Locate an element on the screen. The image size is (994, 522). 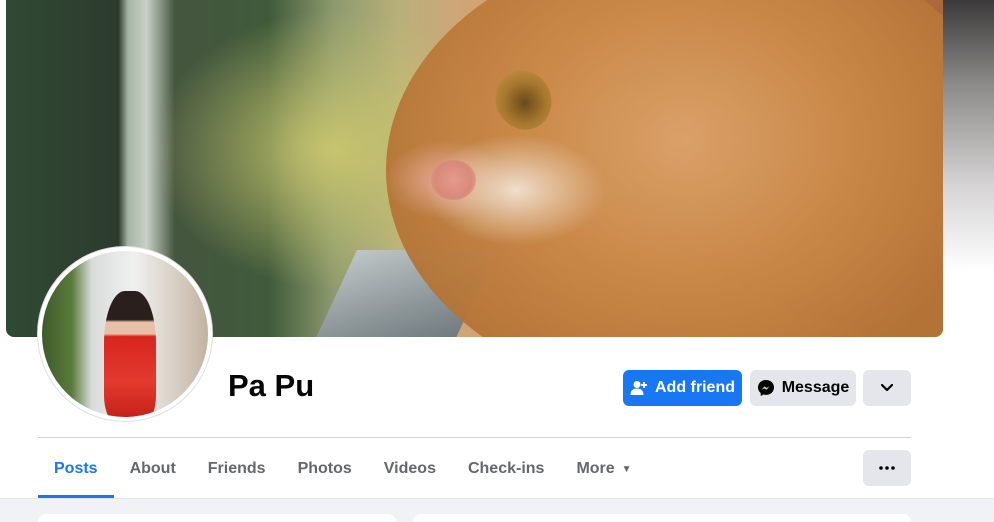
profile-dropdown-button is located at coordinates (887, 388).